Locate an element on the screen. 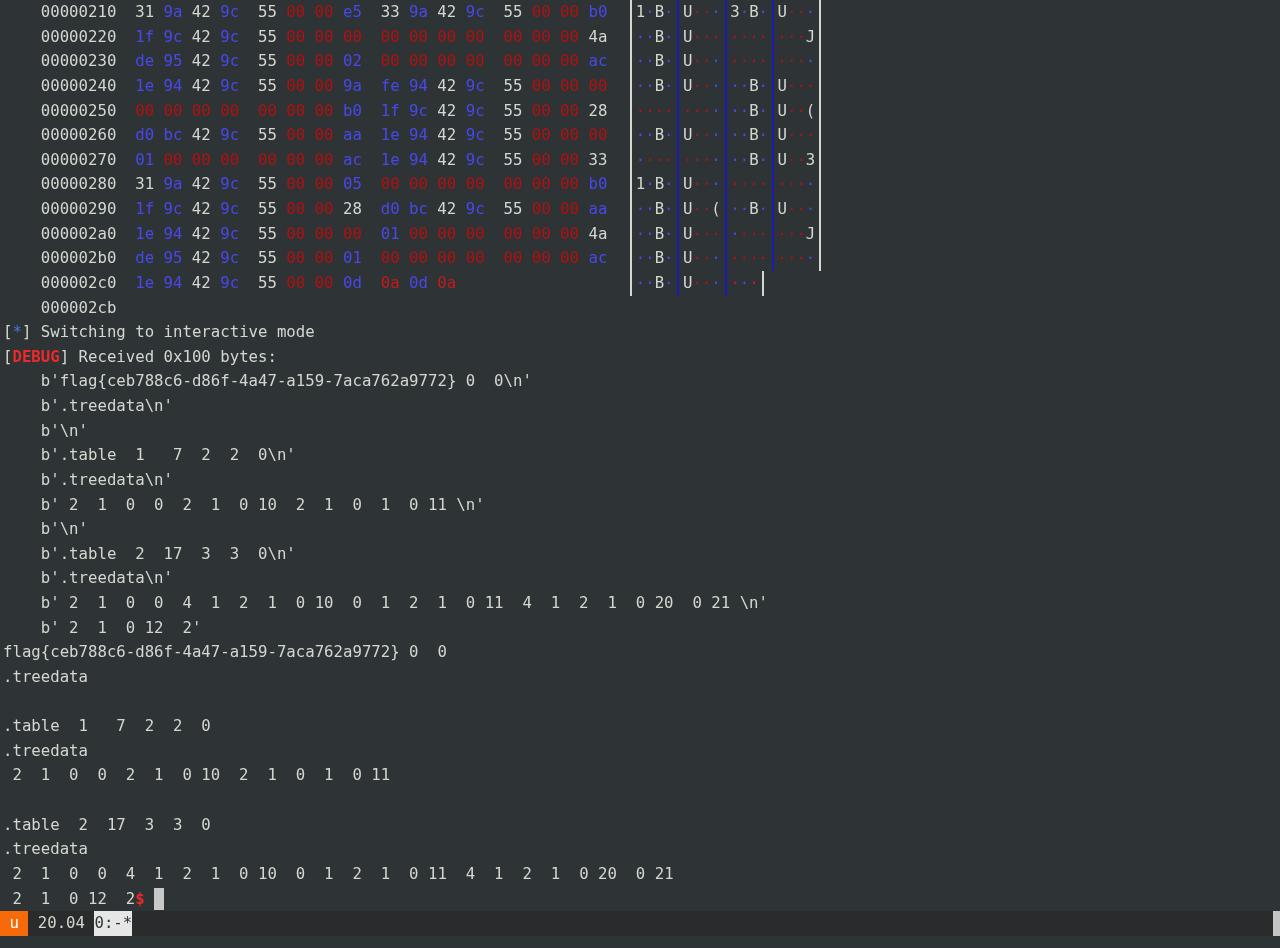 The width and height of the screenshot is (1280, 948). output-line: 2 1 0 0 2 1 0 10 2 1 0 1 0 11 is located at coordinates (201, 775).